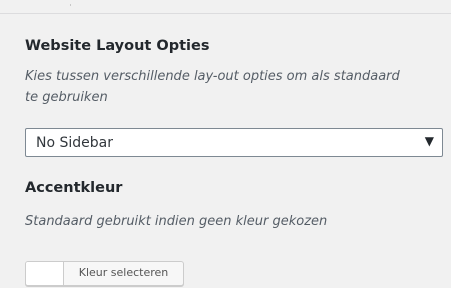  Describe the element at coordinates (74, 143) in the screenshot. I see `layout-select-value: No Sidebar` at that location.